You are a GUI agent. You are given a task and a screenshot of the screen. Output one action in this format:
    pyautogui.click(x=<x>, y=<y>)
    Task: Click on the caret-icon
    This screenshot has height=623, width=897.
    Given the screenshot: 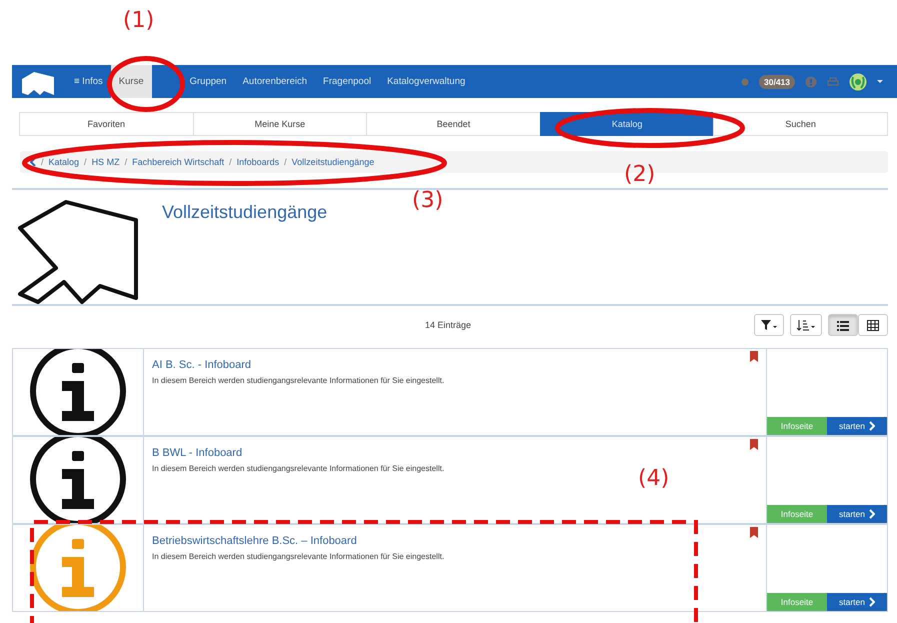 What is the action you would take?
    pyautogui.click(x=880, y=81)
    